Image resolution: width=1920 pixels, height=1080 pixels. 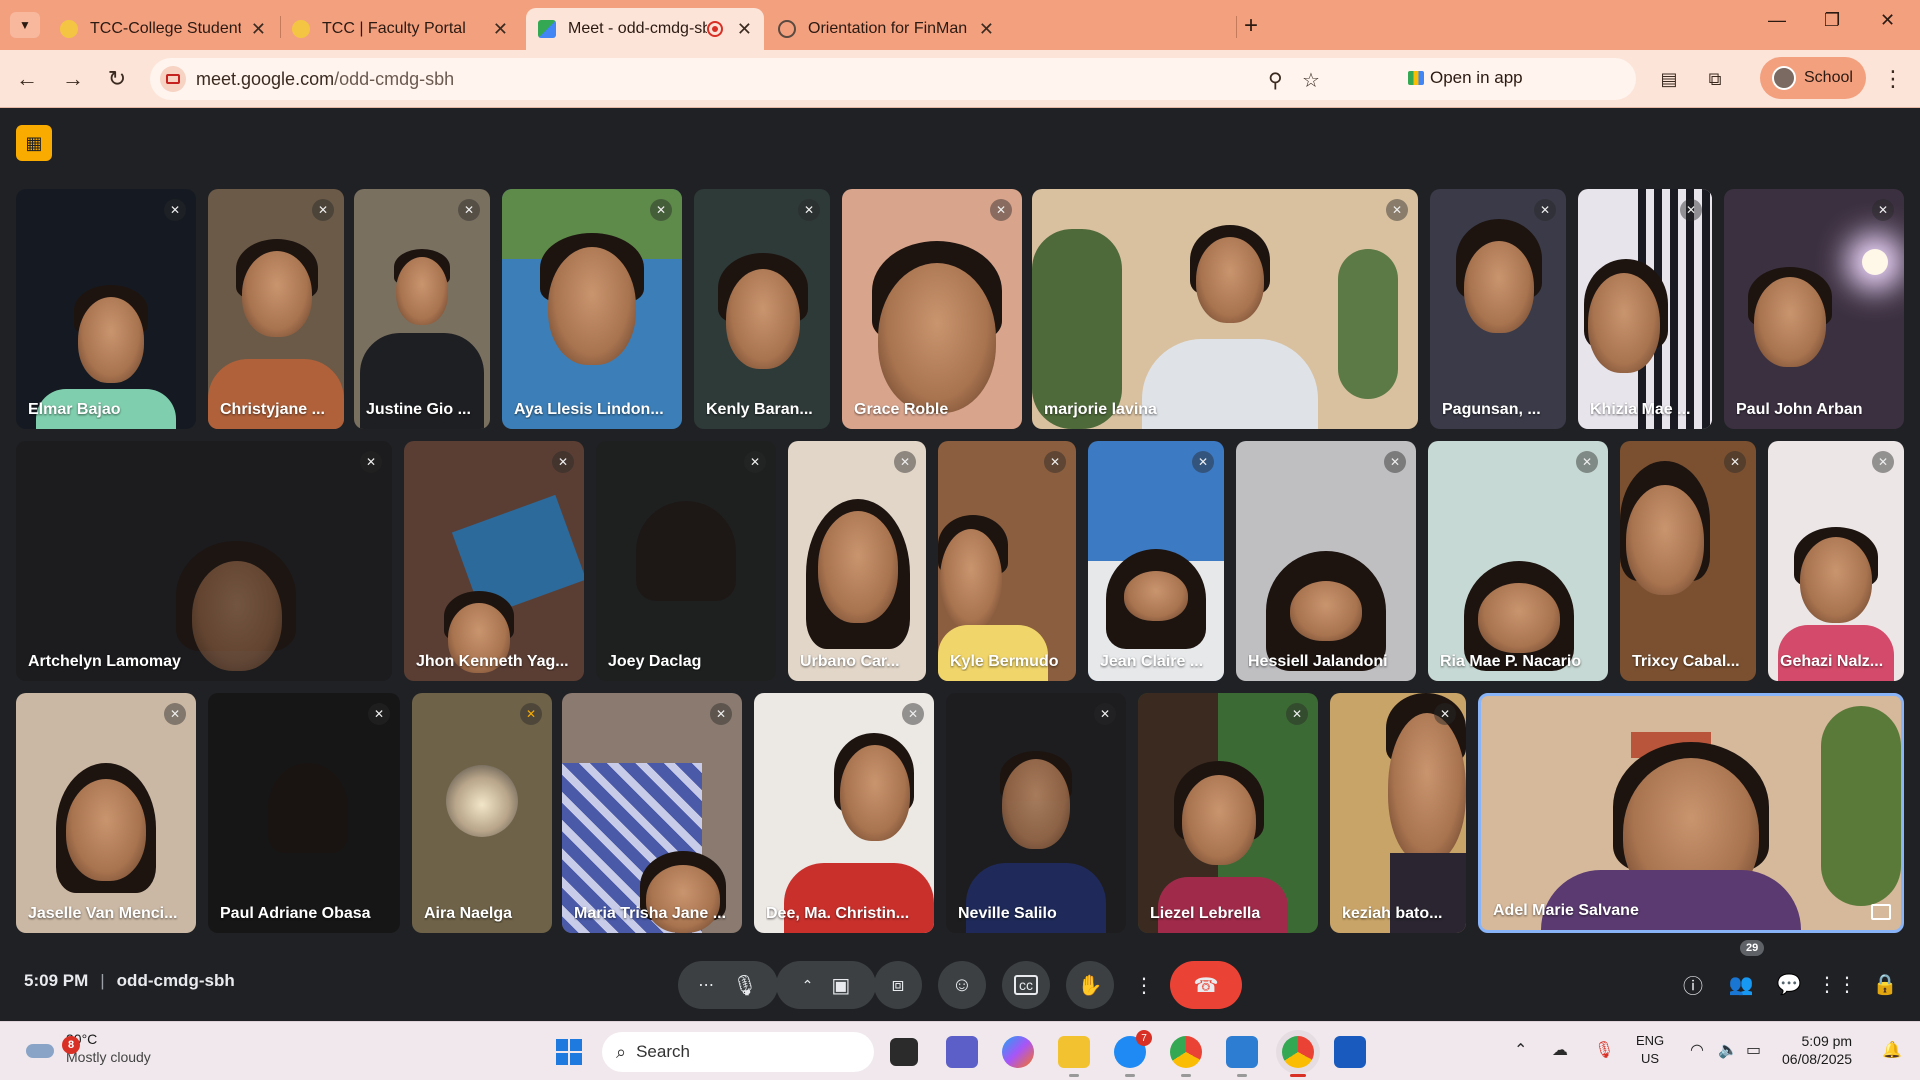 What do you see at coordinates (204, 561) in the screenshot?
I see `participant-tile: ✕ Artchelyn Lamomay` at bounding box center [204, 561].